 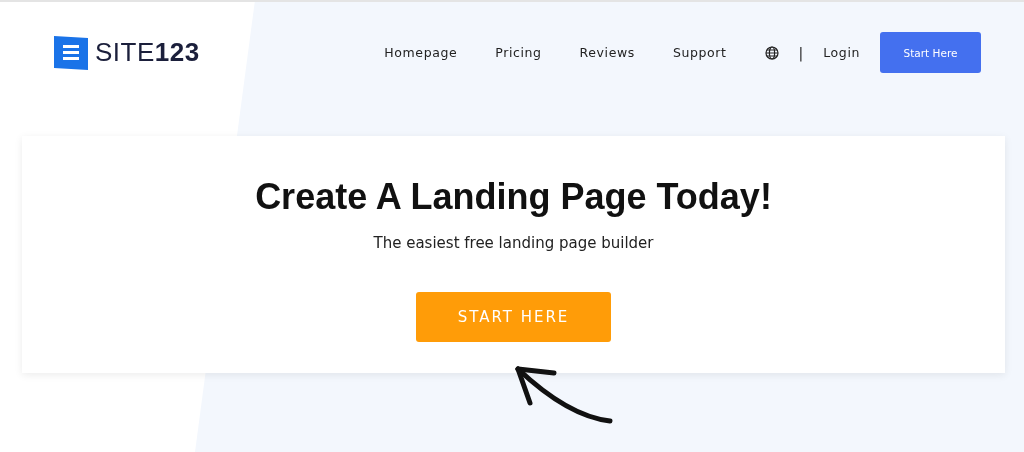 I want to click on nav-link: Reviews, so click(x=607, y=52).